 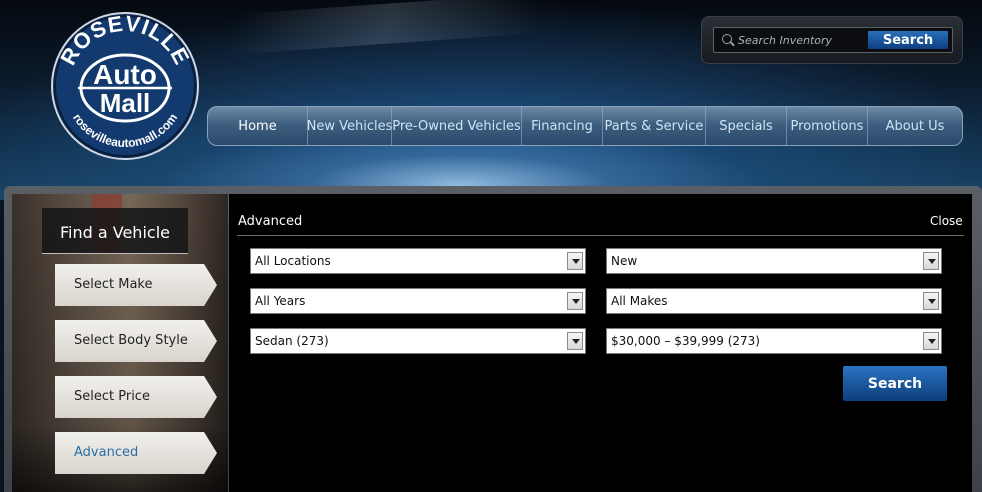 I want to click on location-select: All Locations, so click(x=418, y=261).